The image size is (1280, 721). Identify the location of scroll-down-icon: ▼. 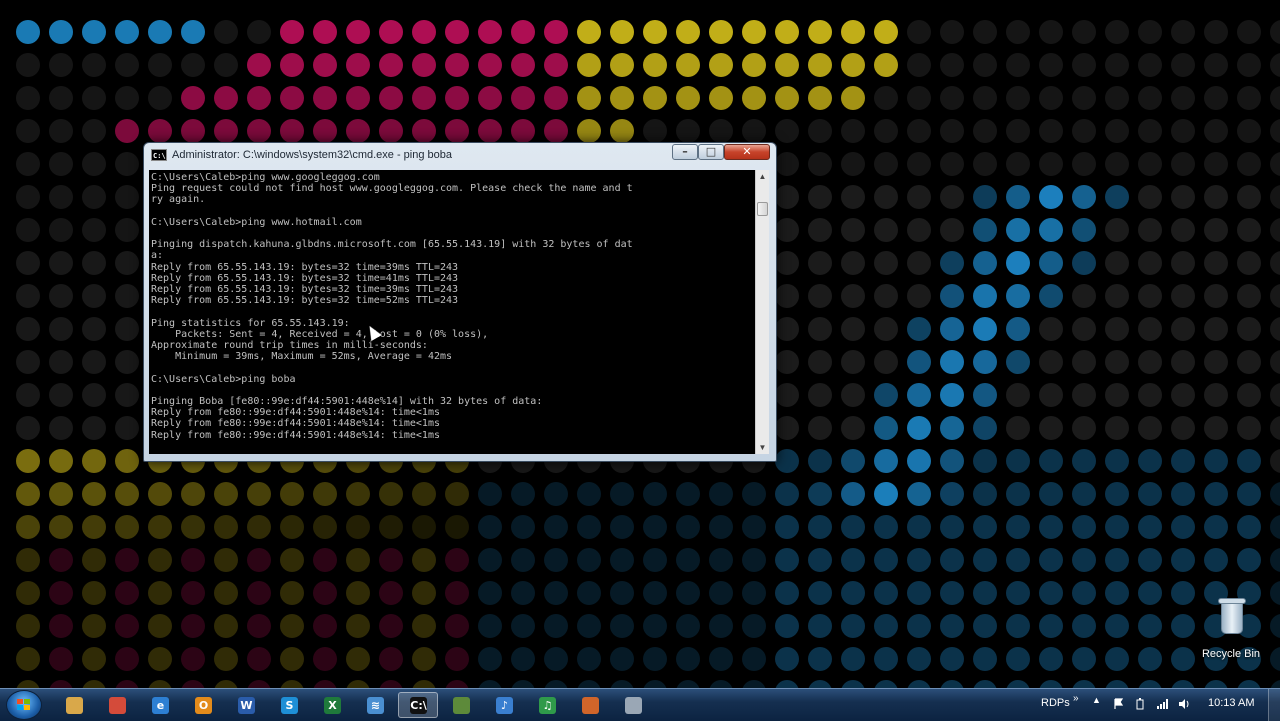
(762, 447).